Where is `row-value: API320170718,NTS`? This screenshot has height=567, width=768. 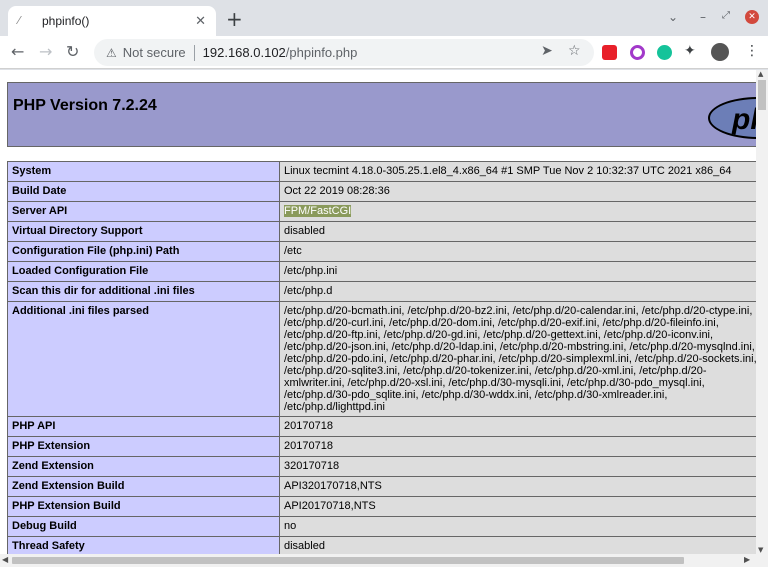 row-value: API320170718,NTS is located at coordinates (517, 486).